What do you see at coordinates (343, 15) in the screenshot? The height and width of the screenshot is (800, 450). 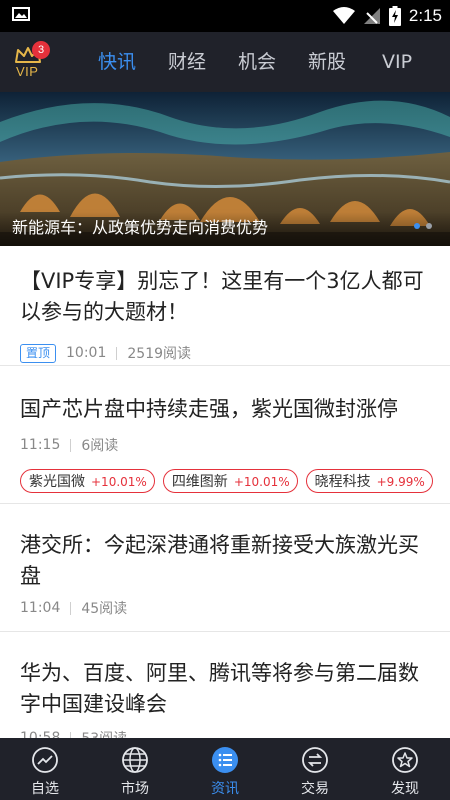 I see `wifi-icon` at bounding box center [343, 15].